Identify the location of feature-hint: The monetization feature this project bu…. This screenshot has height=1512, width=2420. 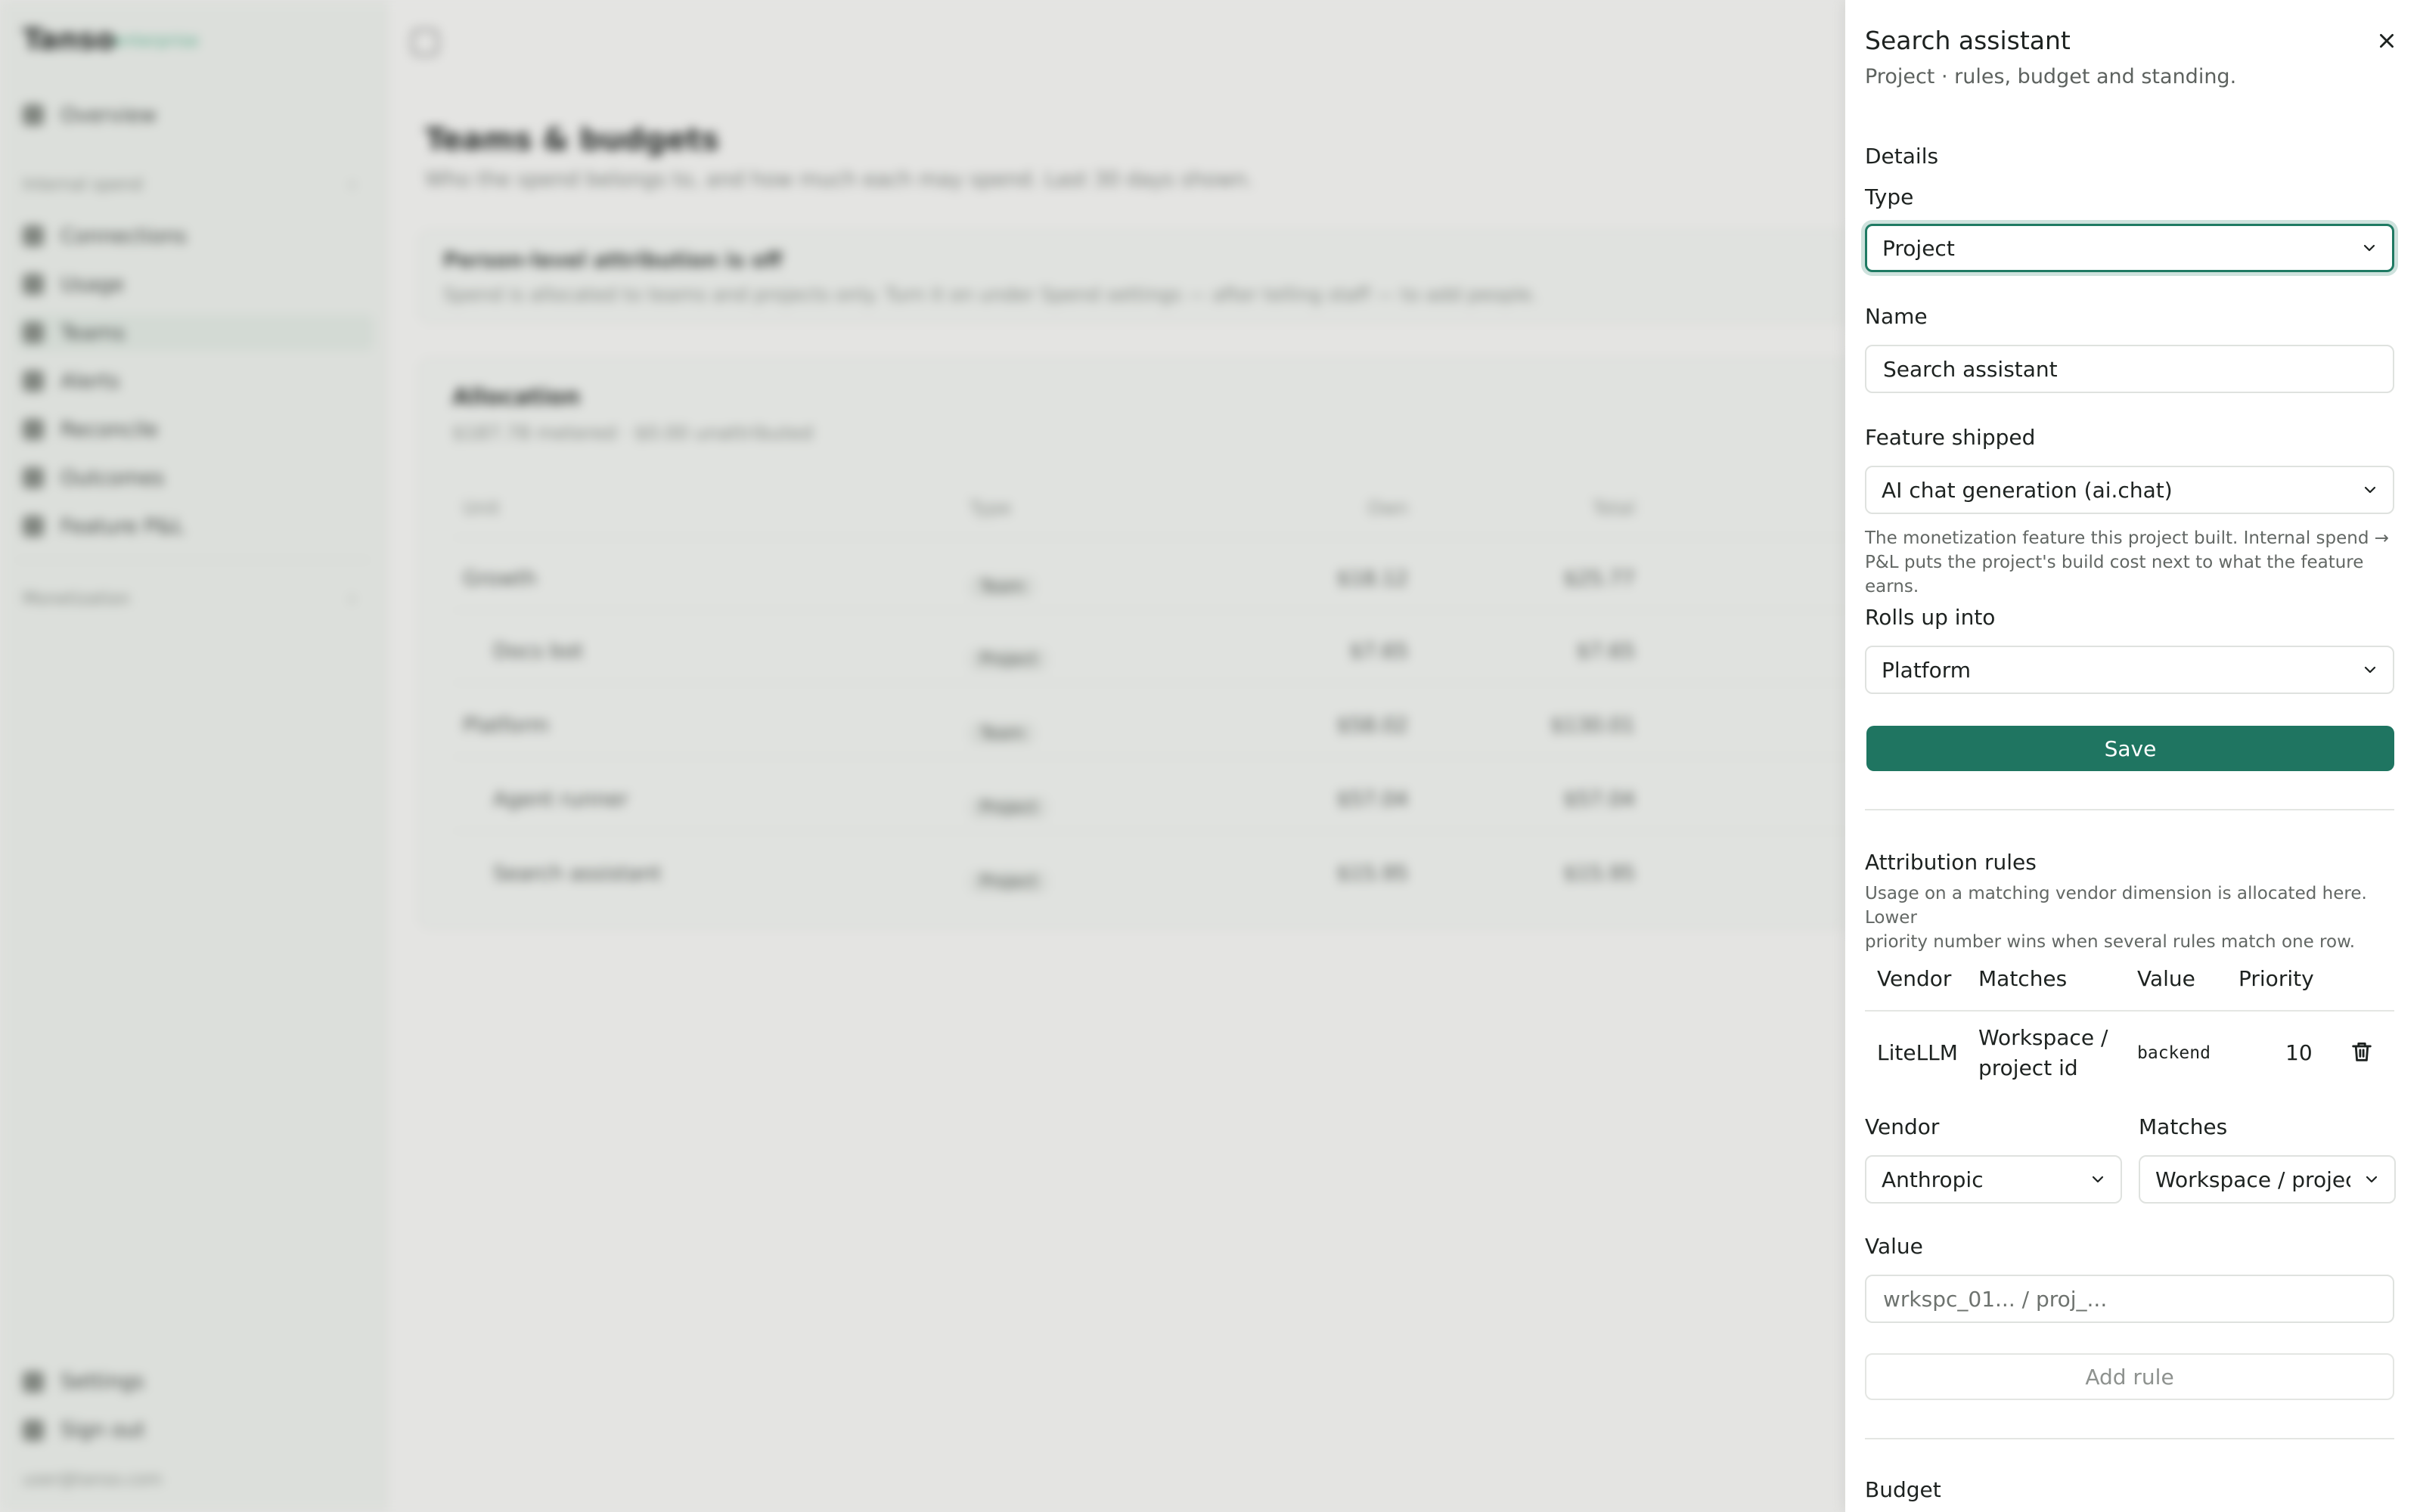
(2129, 562).